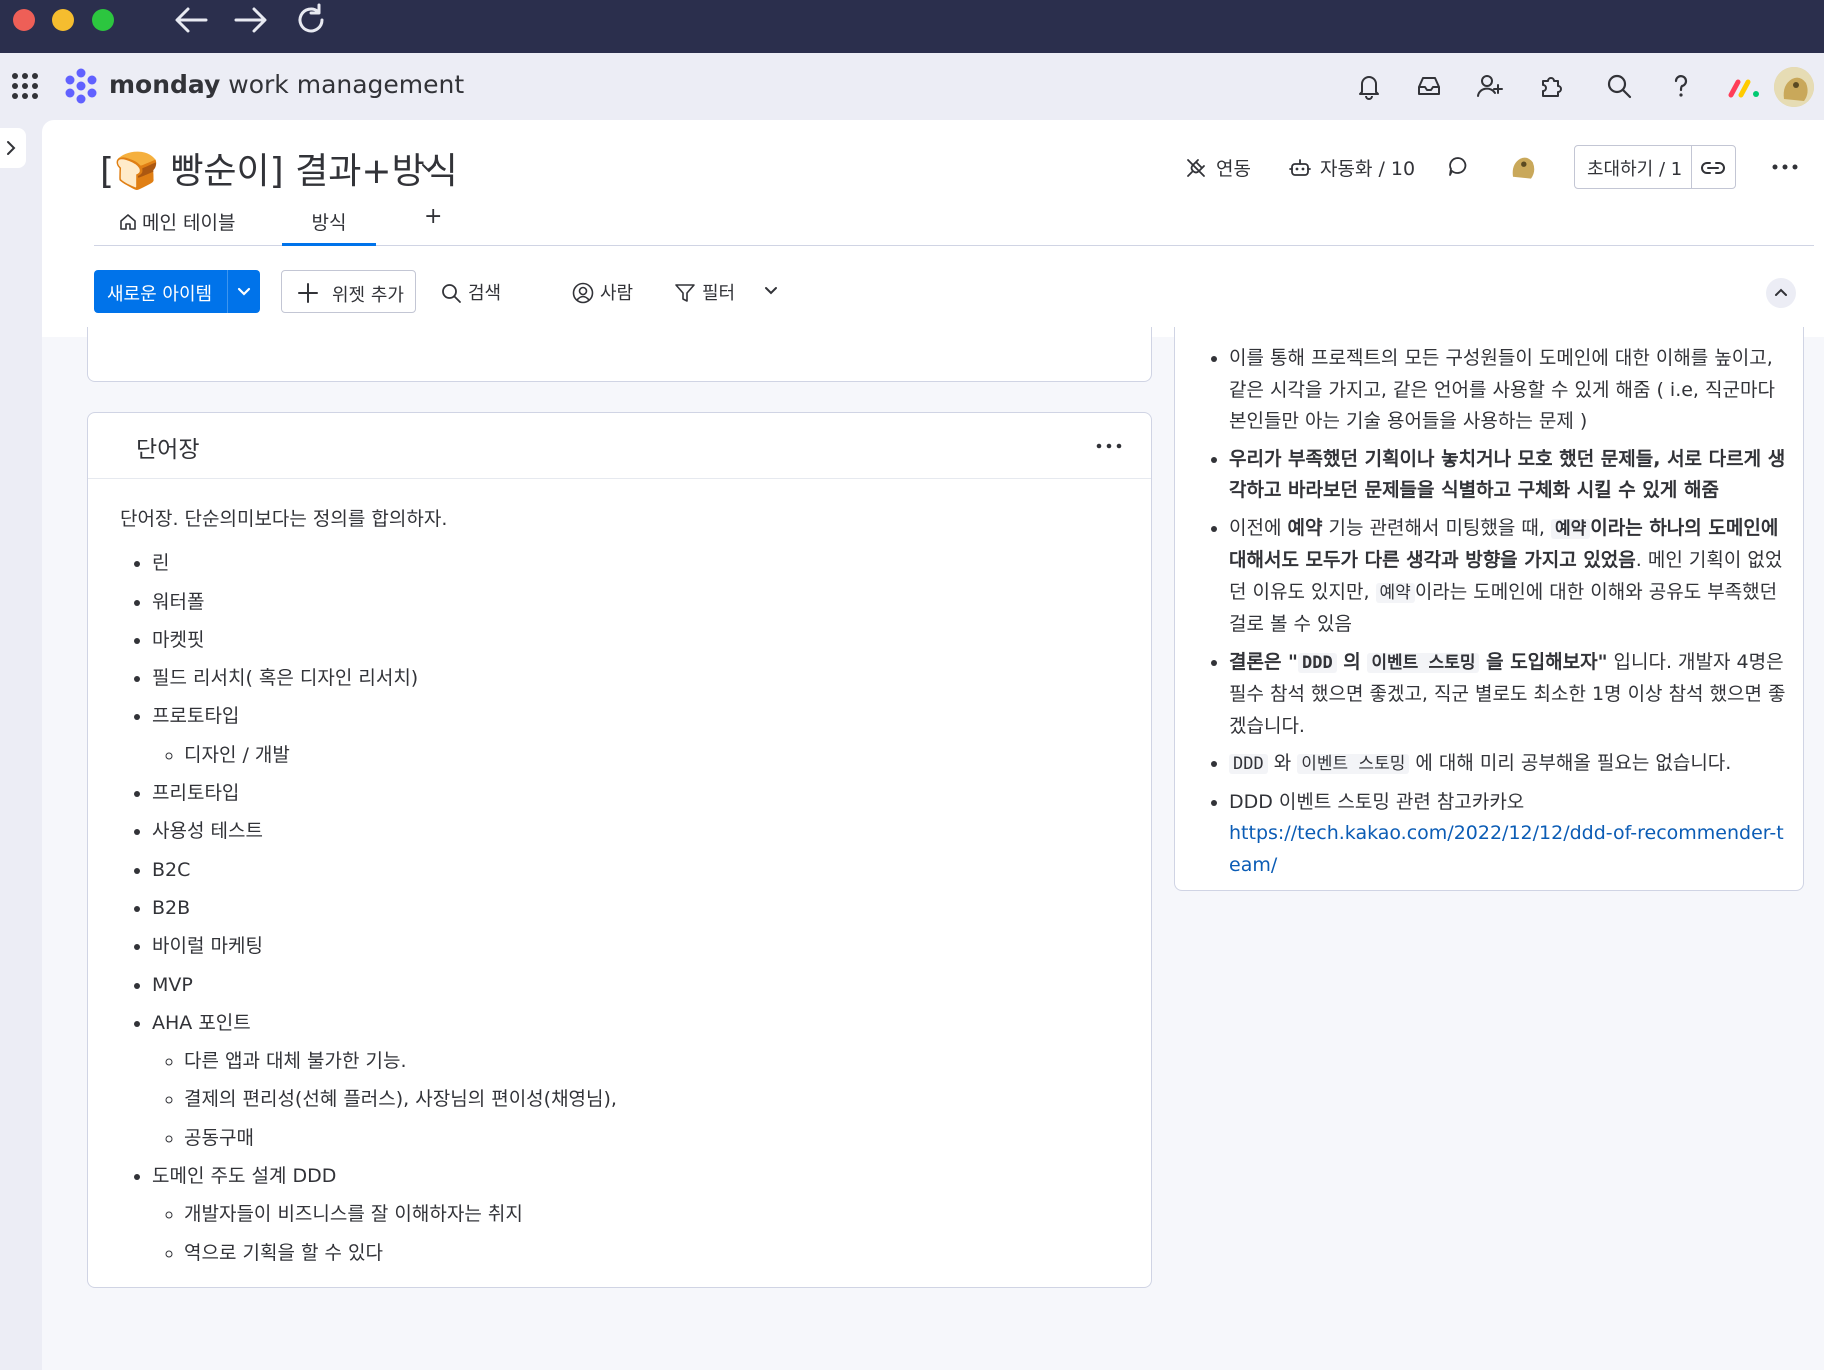  What do you see at coordinates (636, 602) in the screenshot?
I see `list-item: 워터폴` at bounding box center [636, 602].